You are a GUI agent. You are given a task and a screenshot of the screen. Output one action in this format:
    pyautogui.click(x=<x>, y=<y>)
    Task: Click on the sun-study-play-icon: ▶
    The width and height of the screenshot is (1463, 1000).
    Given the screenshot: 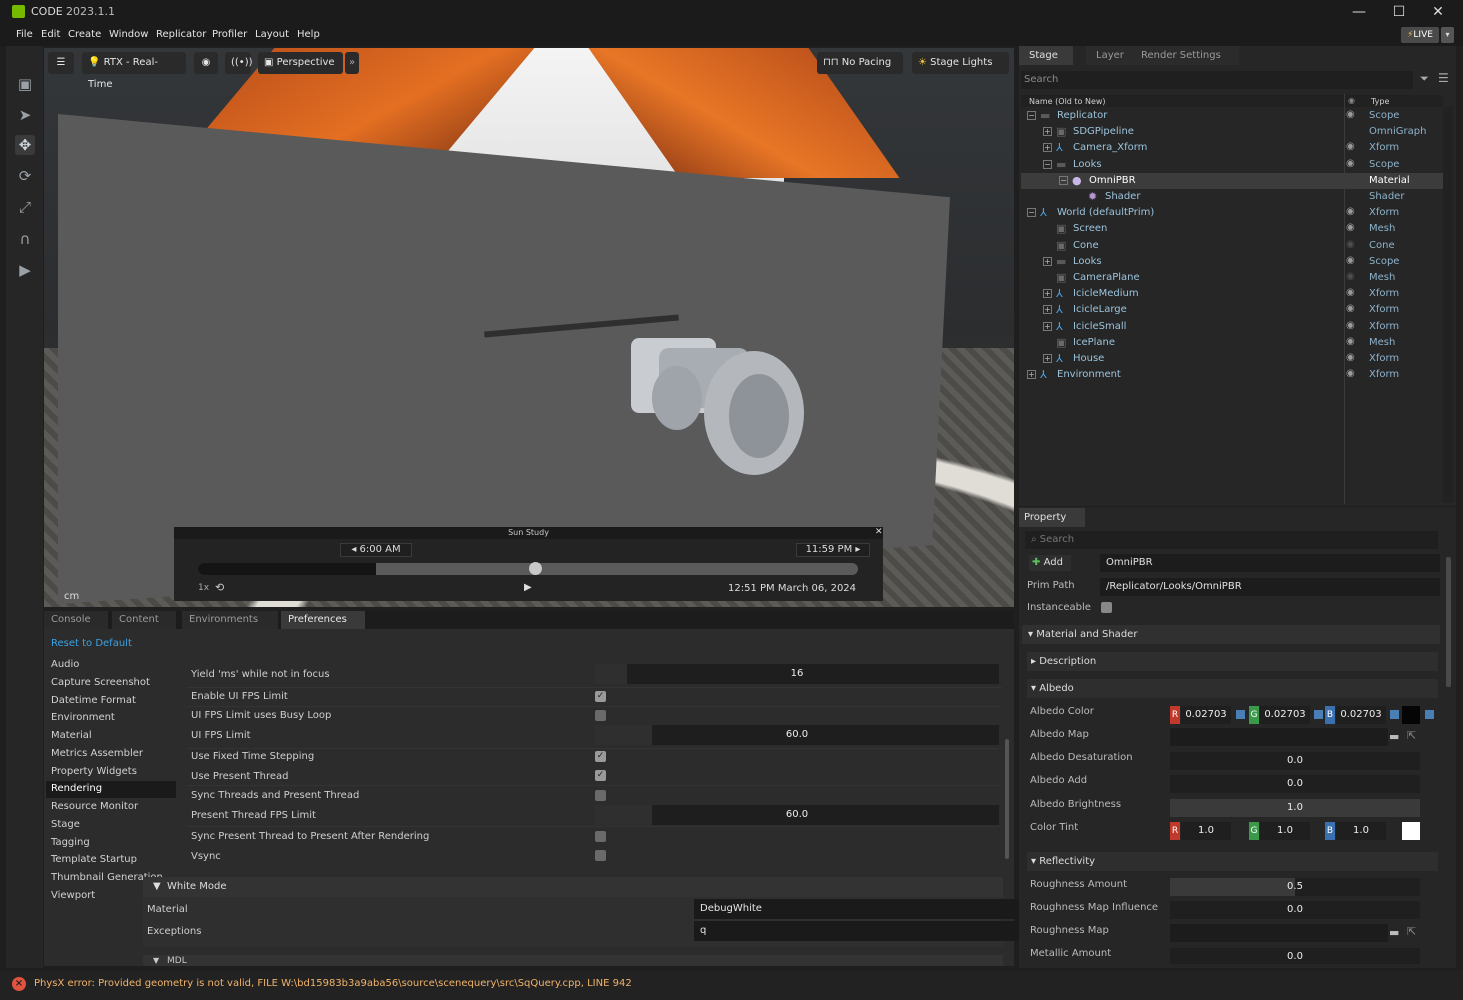 What is the action you would take?
    pyautogui.click(x=528, y=587)
    